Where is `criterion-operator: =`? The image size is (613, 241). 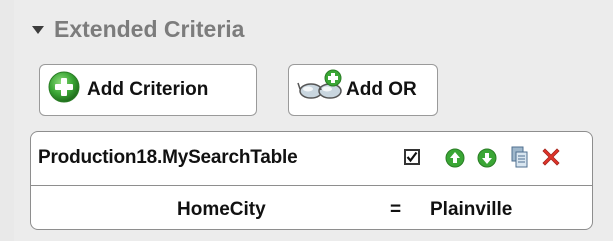 criterion-operator: = is located at coordinates (396, 209).